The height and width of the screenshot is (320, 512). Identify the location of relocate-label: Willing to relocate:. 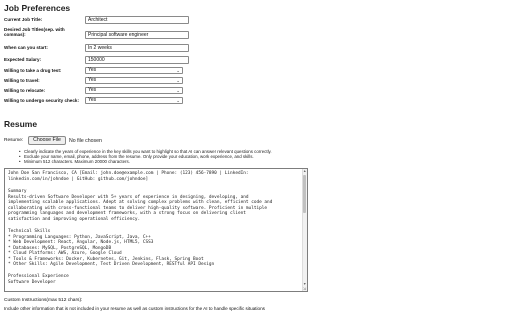
(25, 90).